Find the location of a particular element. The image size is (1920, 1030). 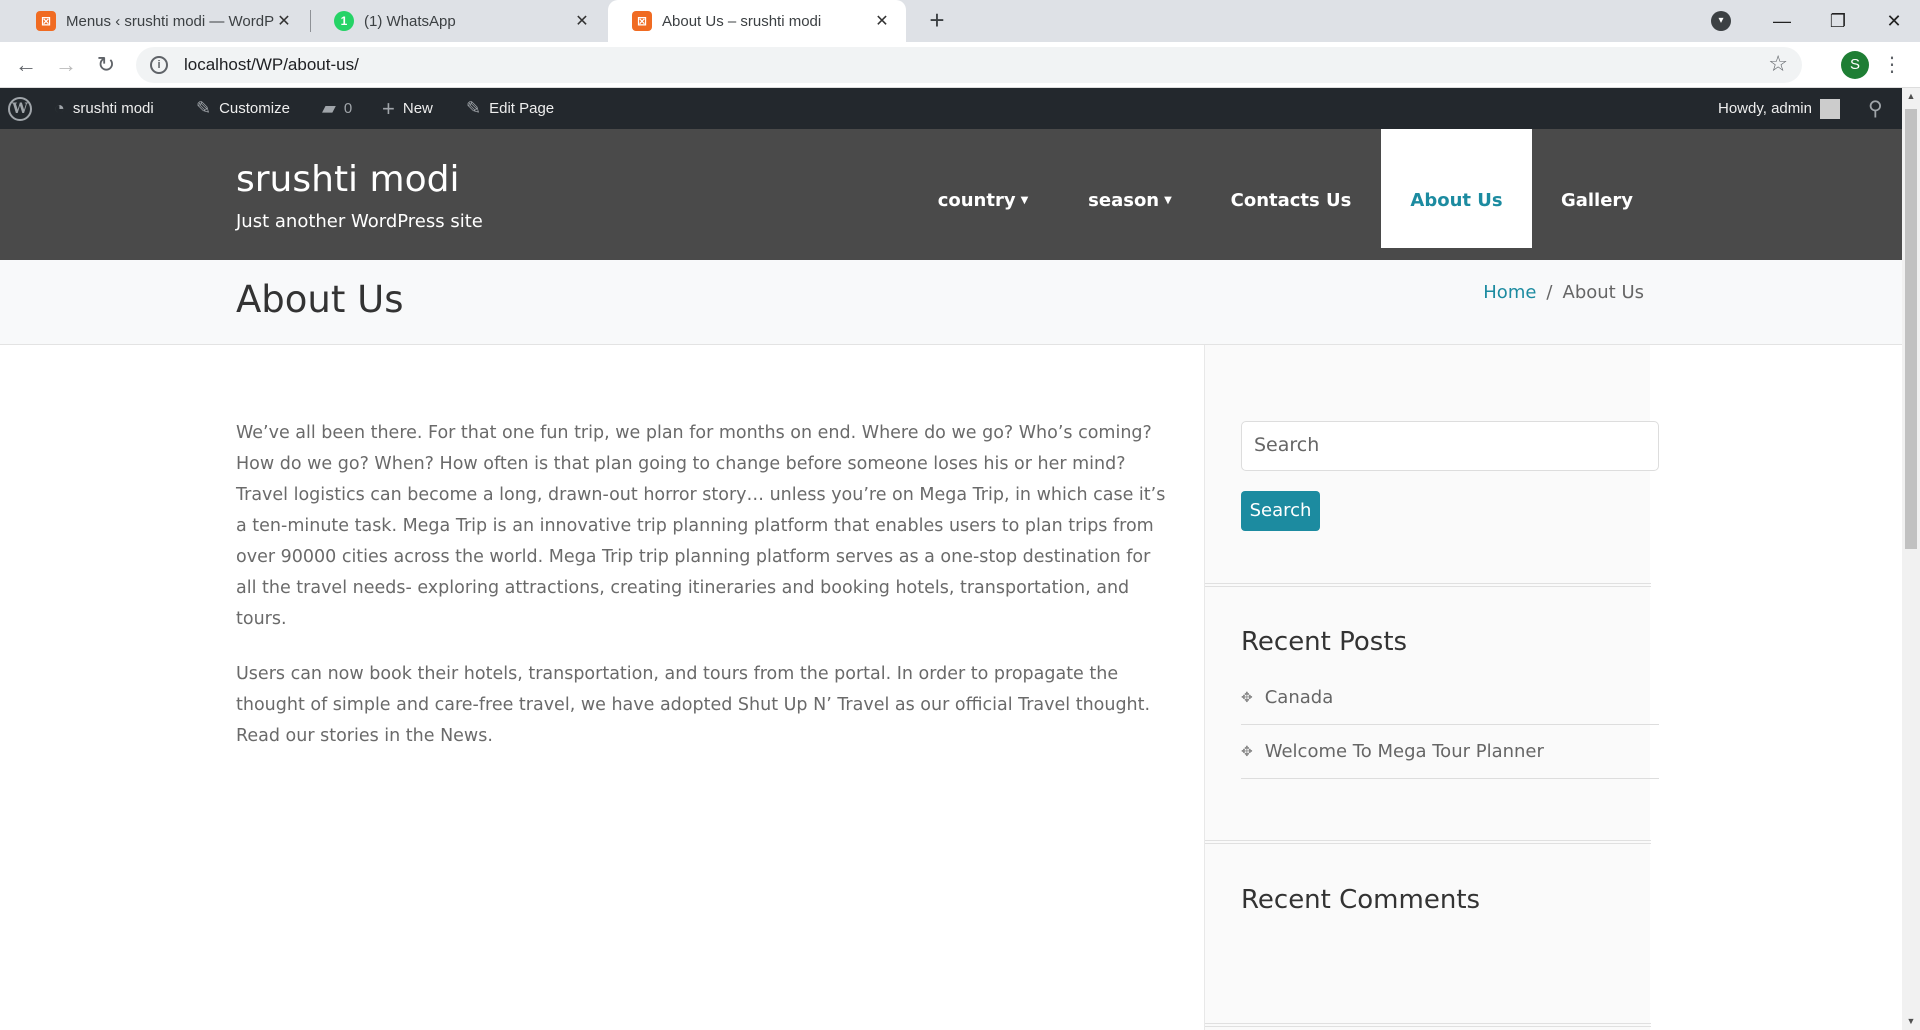

search-input: Search is located at coordinates (1450, 446).